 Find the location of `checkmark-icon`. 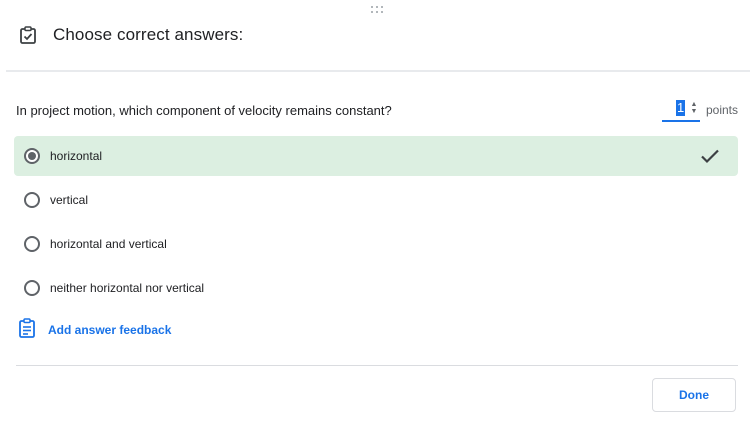

checkmark-icon is located at coordinates (710, 156).